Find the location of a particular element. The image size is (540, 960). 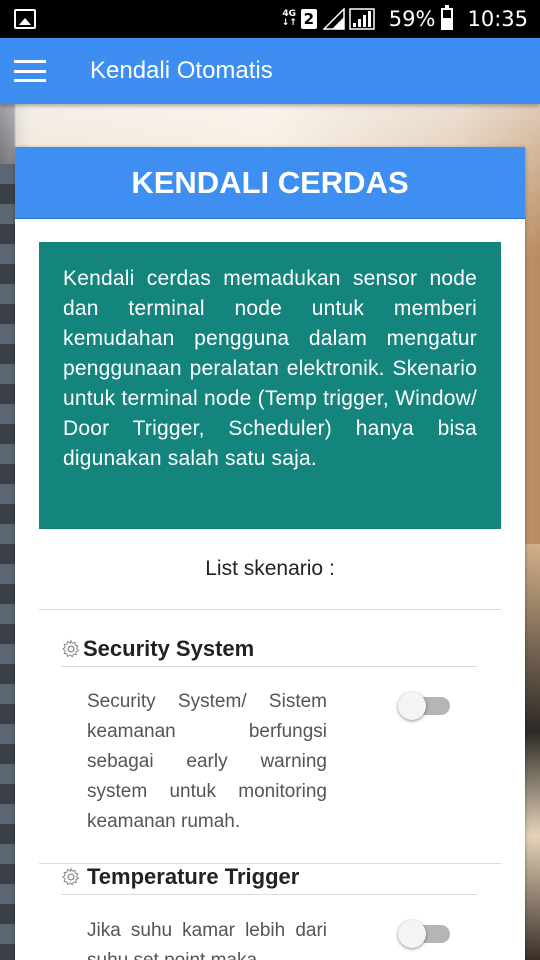

battery-icon is located at coordinates (447, 17).